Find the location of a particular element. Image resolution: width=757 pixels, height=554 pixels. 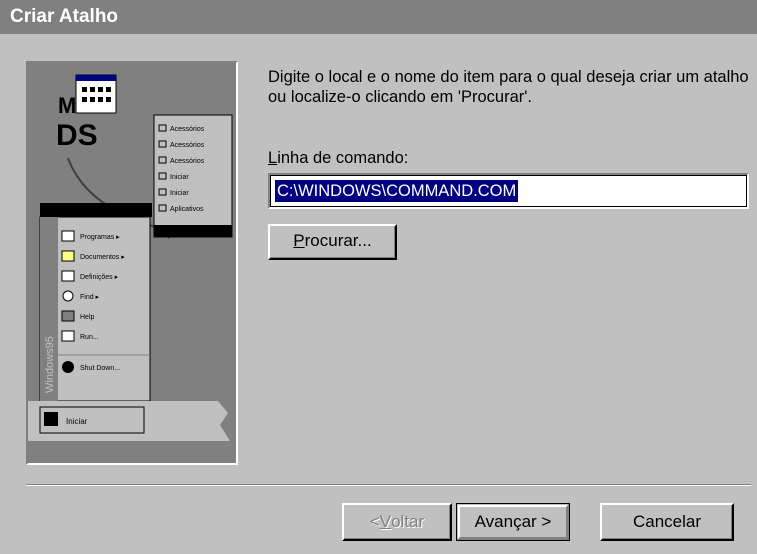

command-line-input: C:\WINDOWS\COMMAND.COM is located at coordinates (508, 191).